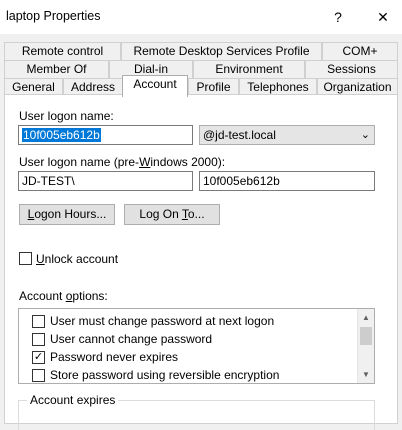 Image resolution: width=402 pixels, height=430 pixels. Describe the element at coordinates (66, 116) in the screenshot. I see `logon-name-label: User logon name:` at that location.